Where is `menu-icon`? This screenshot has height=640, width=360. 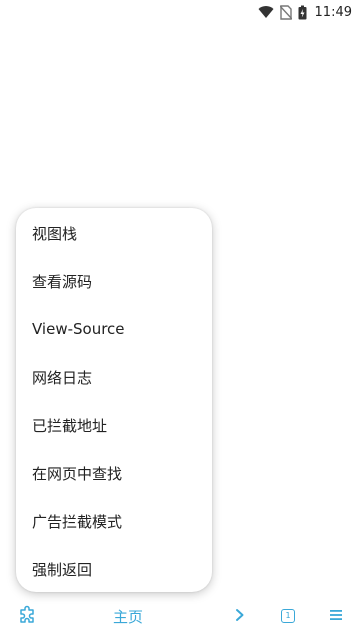 menu-icon is located at coordinates (336, 616).